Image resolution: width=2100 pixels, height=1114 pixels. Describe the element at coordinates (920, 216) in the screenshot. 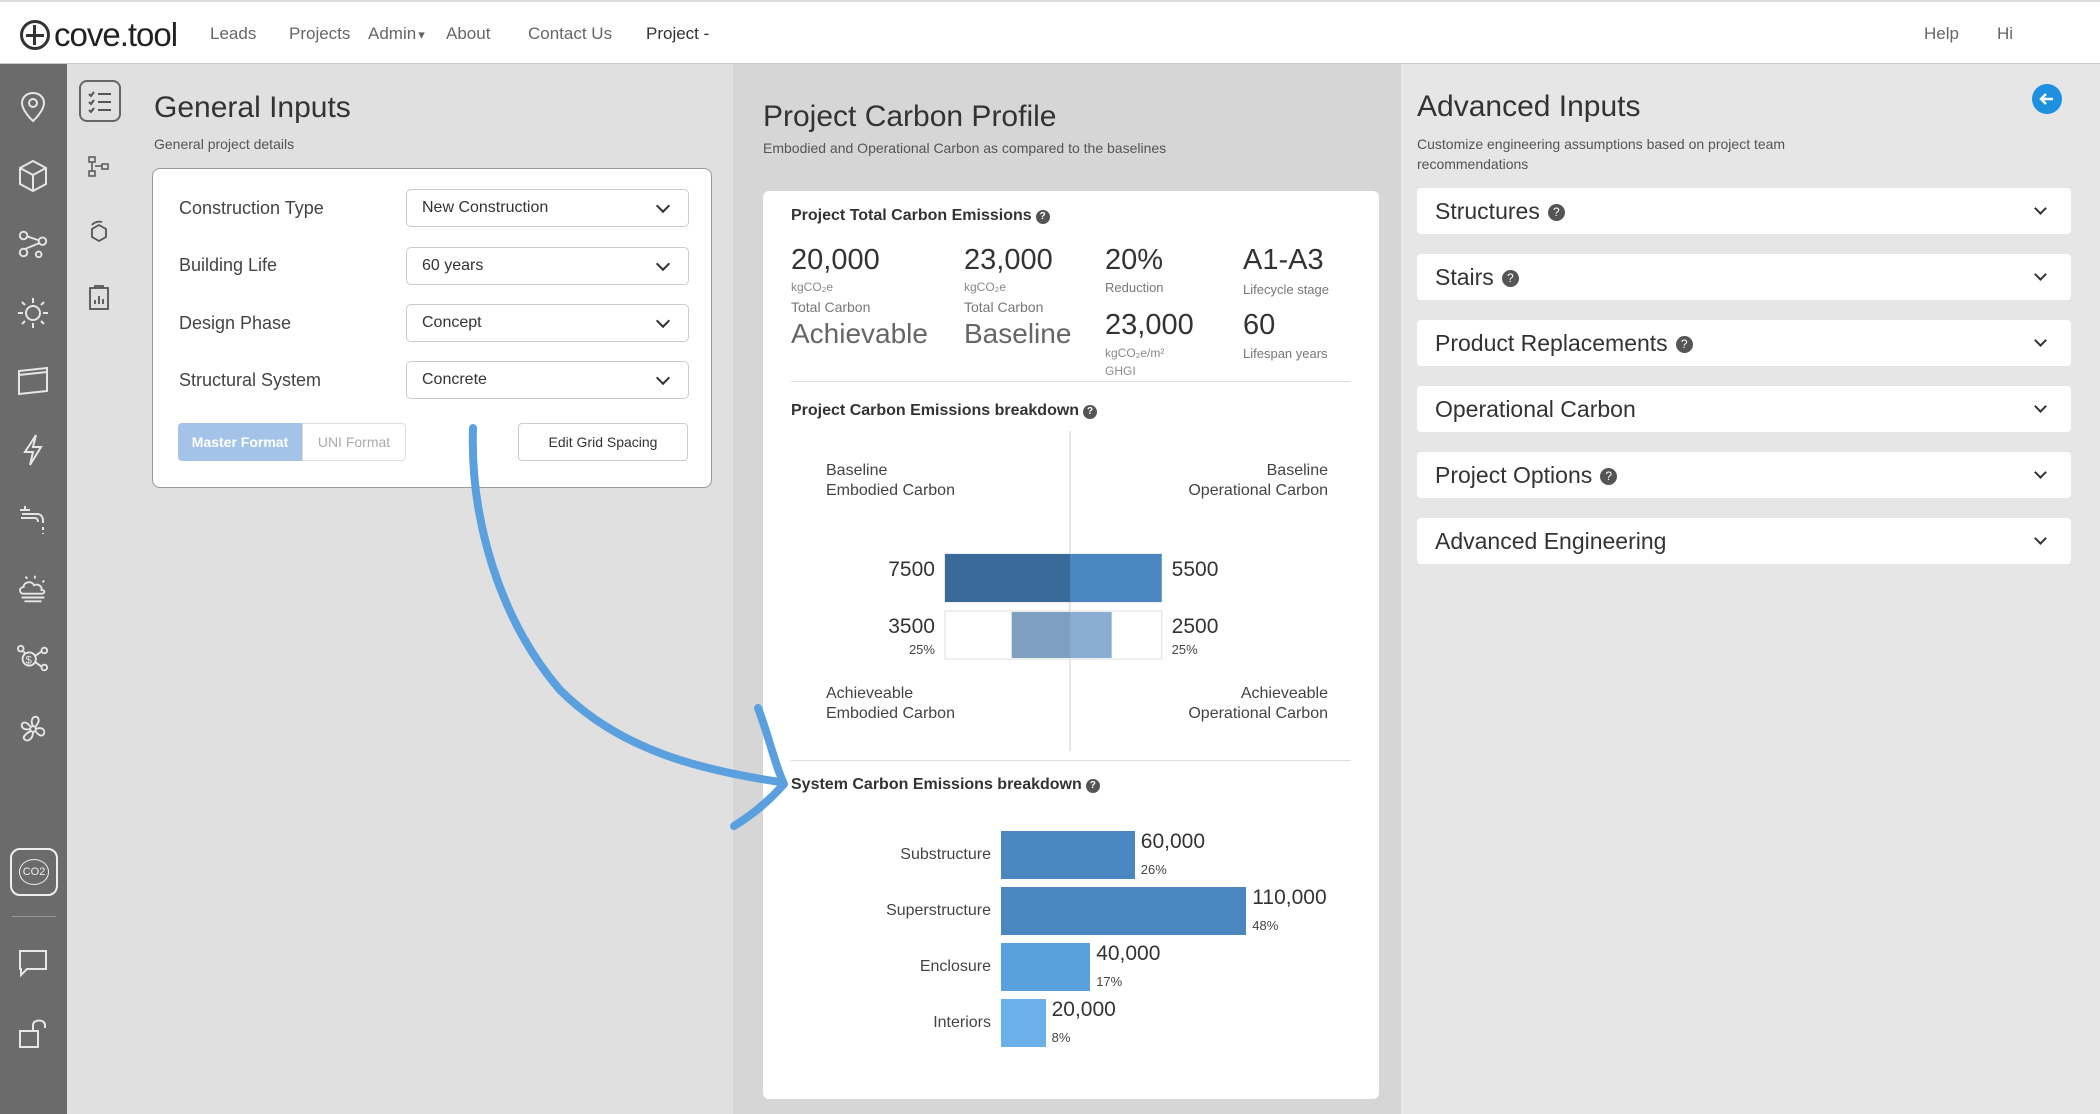

I see `total-emissions-title: Project Total Carbon Emissions?` at that location.